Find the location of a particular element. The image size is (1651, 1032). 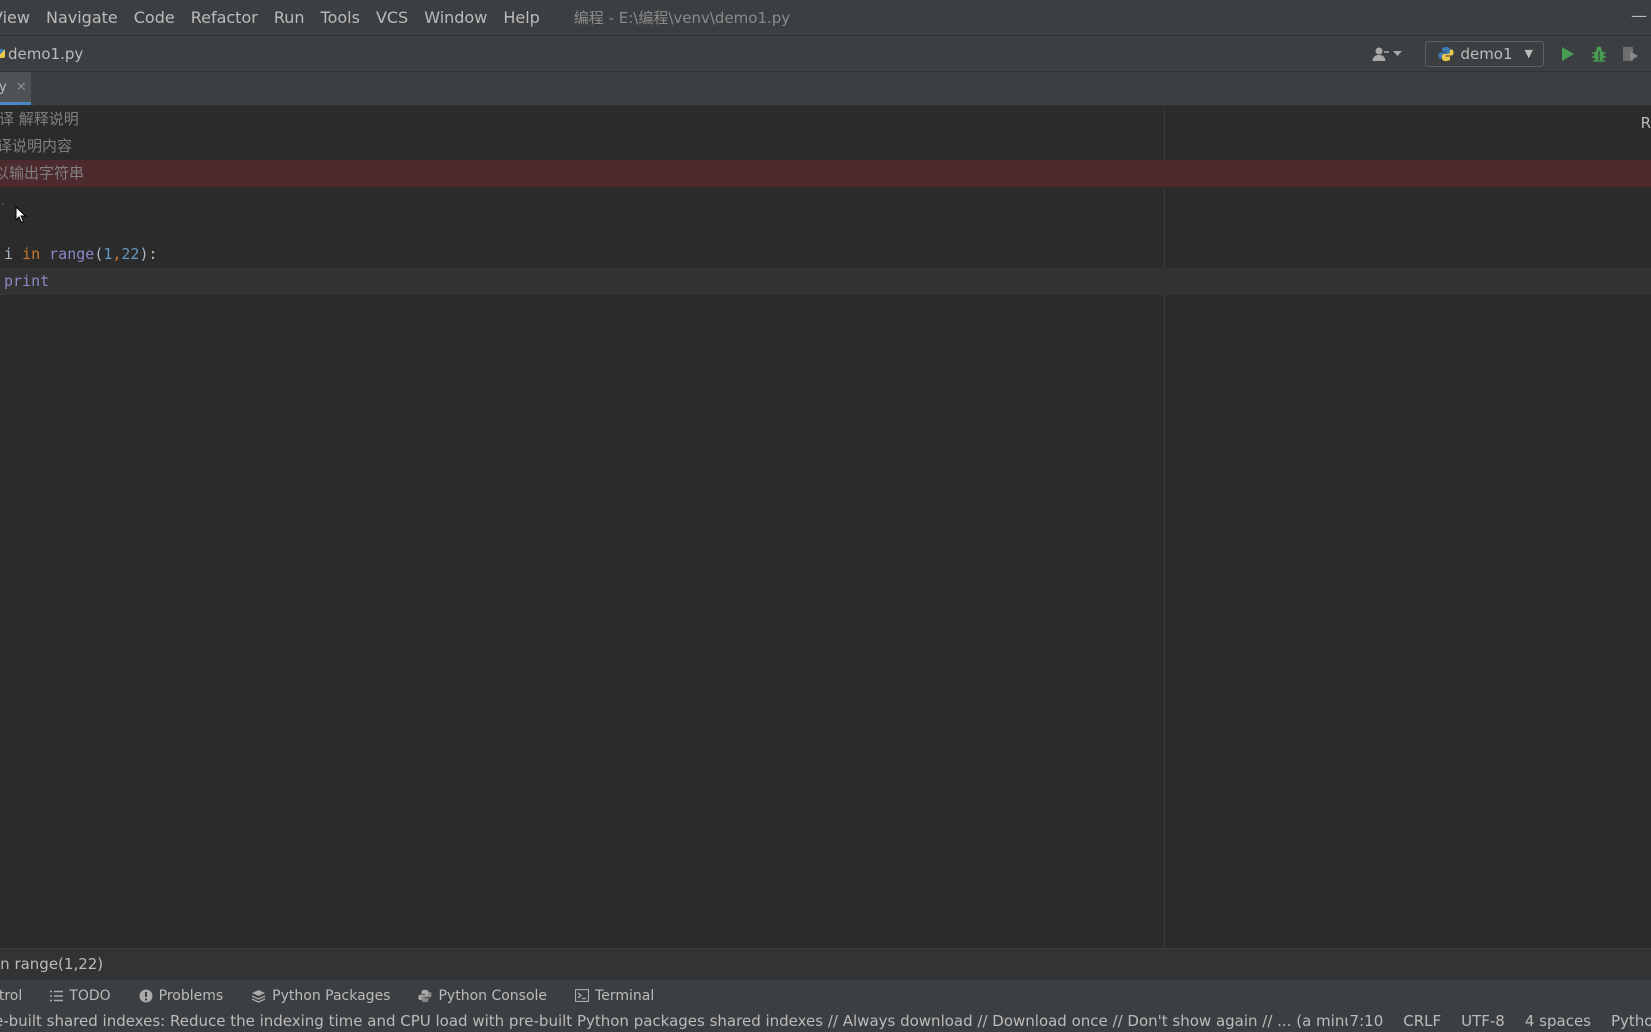

comment-text: 译 解释说明 is located at coordinates (39, 119).